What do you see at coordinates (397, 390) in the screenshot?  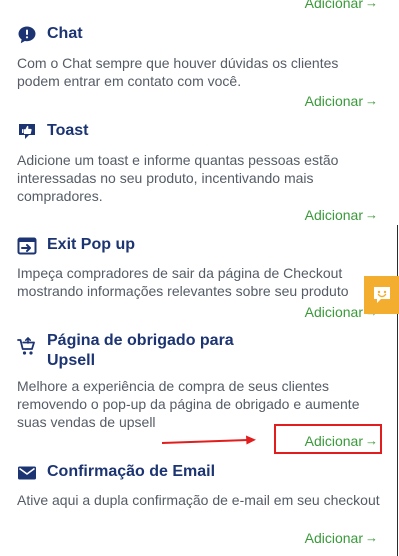 I see `scroll-divider` at bounding box center [397, 390].